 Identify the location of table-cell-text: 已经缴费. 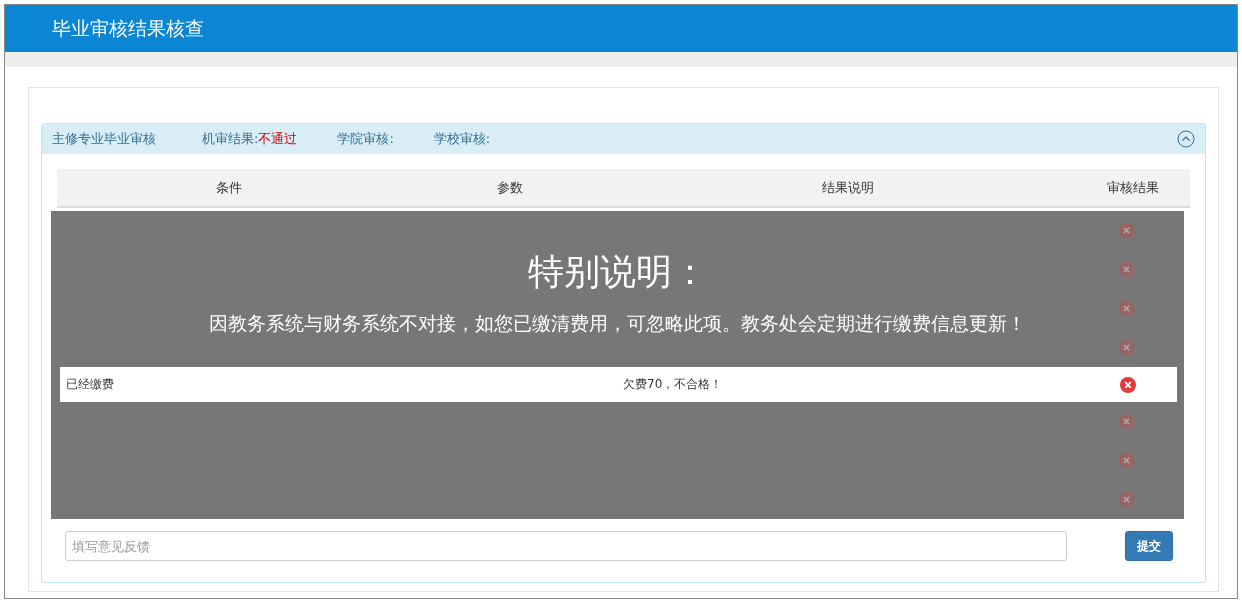
(90, 384).